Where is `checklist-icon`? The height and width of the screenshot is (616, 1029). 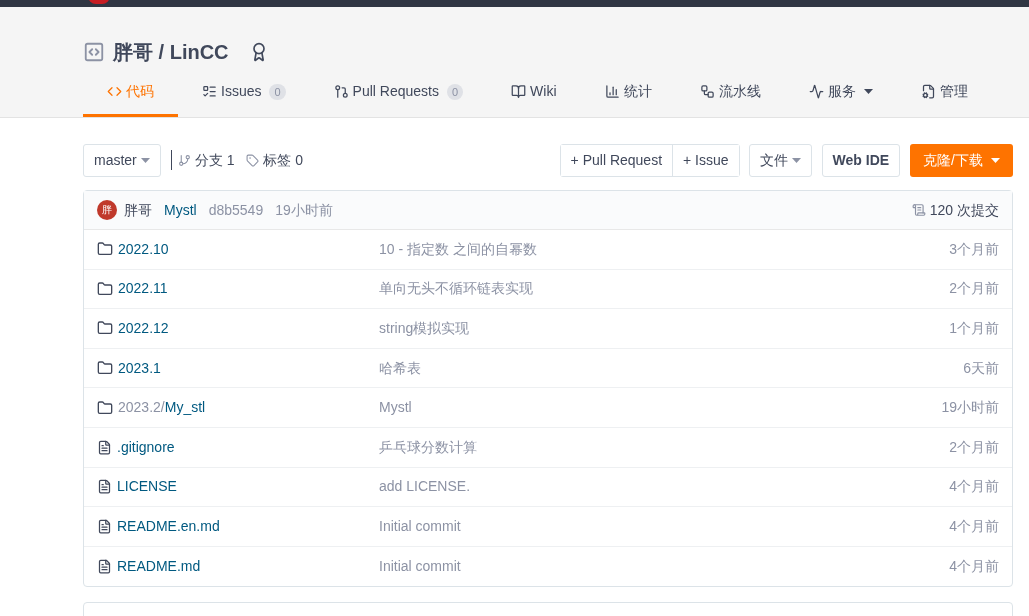 checklist-icon is located at coordinates (209, 91).